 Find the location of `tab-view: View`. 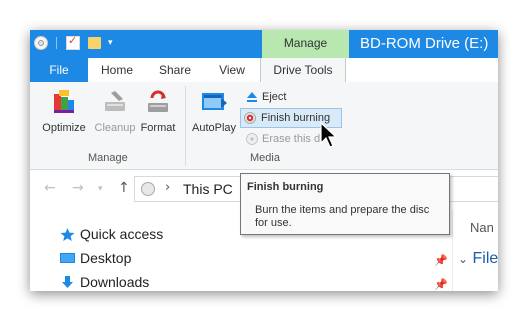

tab-view: View is located at coordinates (232, 70).